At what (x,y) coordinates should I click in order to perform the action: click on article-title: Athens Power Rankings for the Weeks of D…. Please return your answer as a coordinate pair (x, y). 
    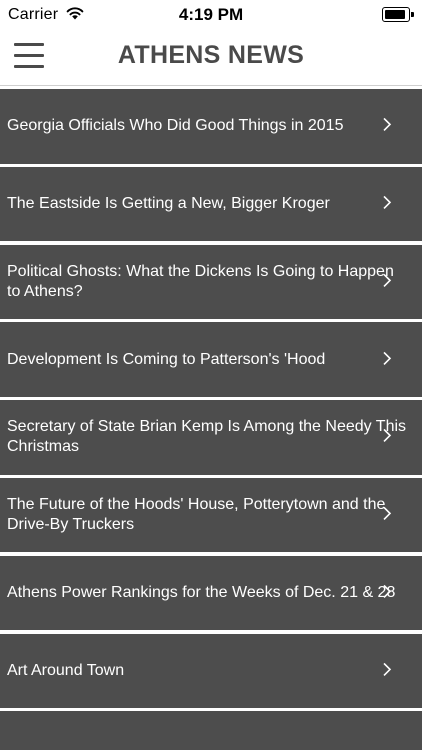
    Looking at the image, I should click on (201, 593).